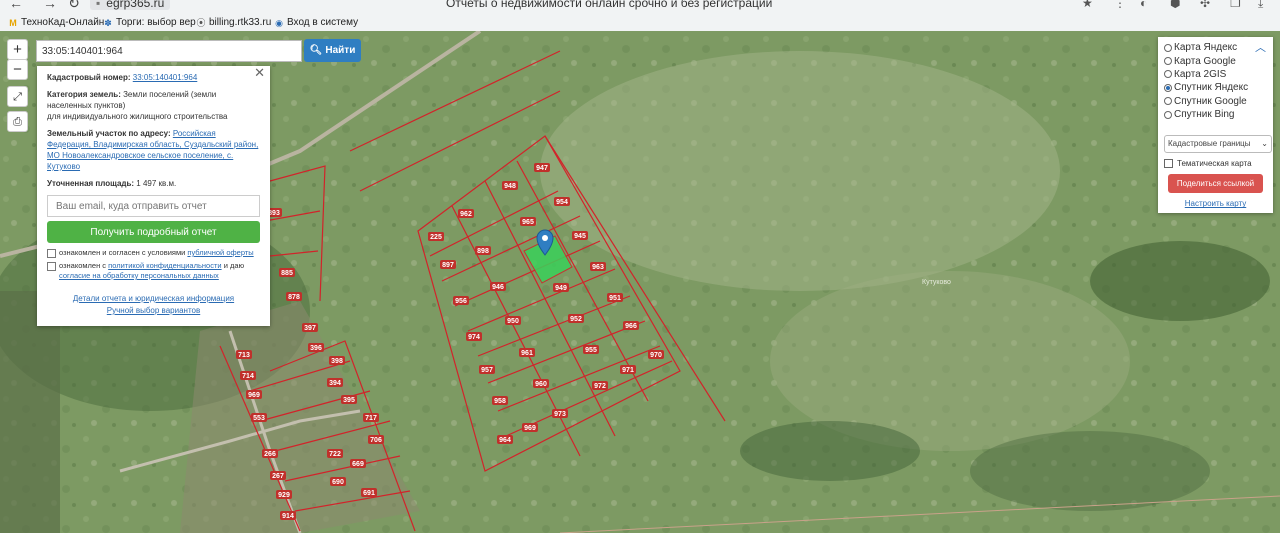 This screenshot has height=533, width=1280. What do you see at coordinates (1235, 5) in the screenshot?
I see `tabs-icon: ❐` at bounding box center [1235, 5].